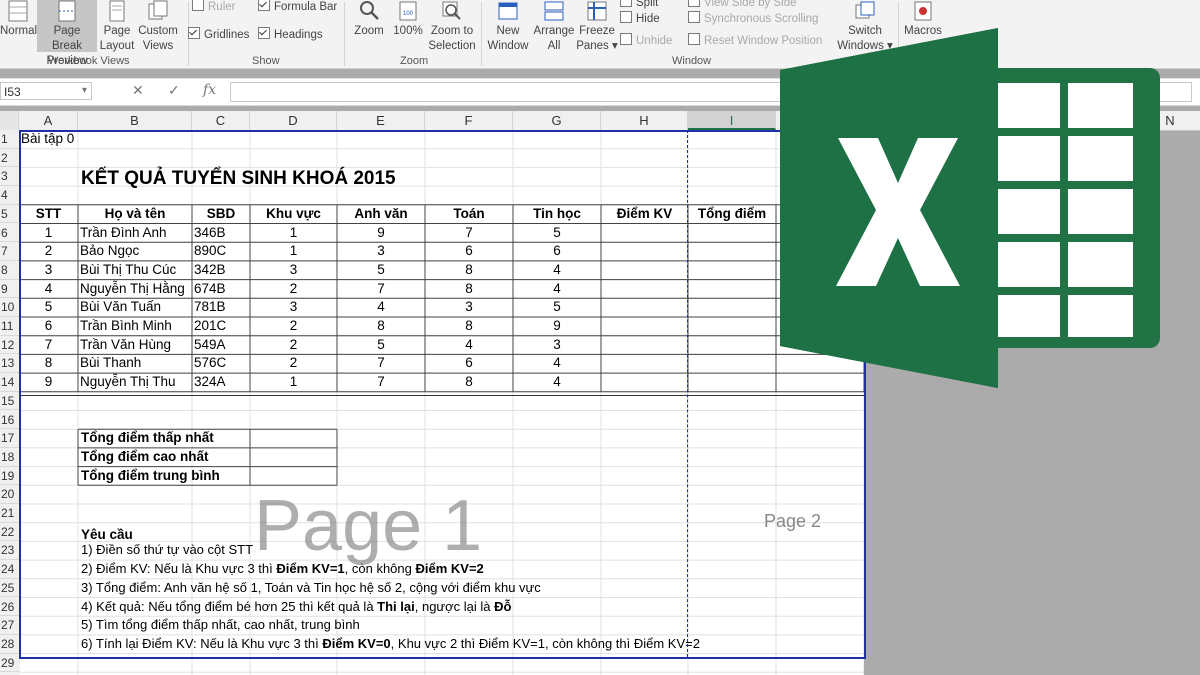  What do you see at coordinates (441, 395) in the screenshot?
I see `page-border-horizontal` at bounding box center [441, 395].